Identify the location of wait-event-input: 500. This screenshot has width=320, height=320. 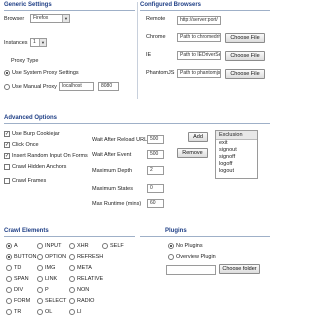
(155, 154).